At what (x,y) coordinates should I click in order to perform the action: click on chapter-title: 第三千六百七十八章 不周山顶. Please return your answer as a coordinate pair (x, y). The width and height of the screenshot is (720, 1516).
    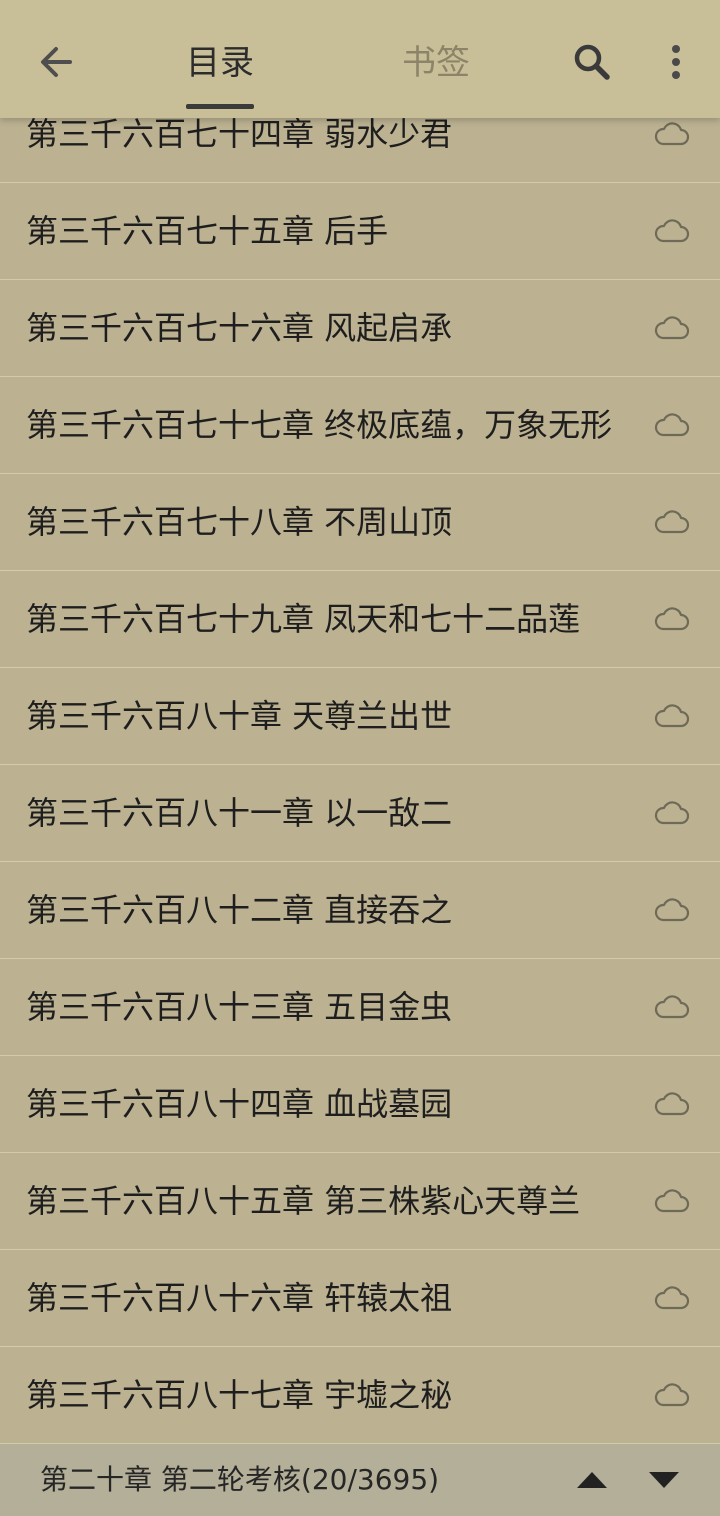
    Looking at the image, I should click on (239, 522).